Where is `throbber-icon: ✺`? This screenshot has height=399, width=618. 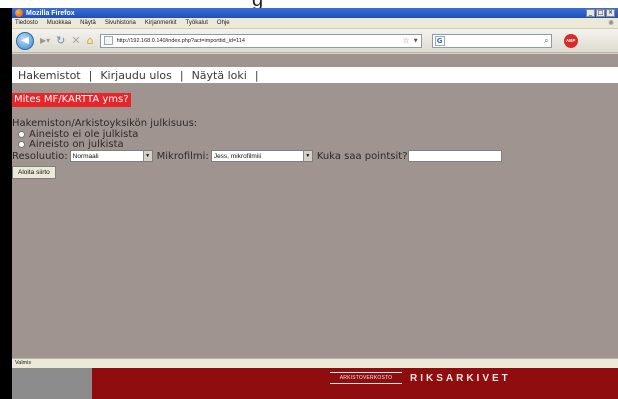
throbber-icon: ✺ is located at coordinates (611, 23).